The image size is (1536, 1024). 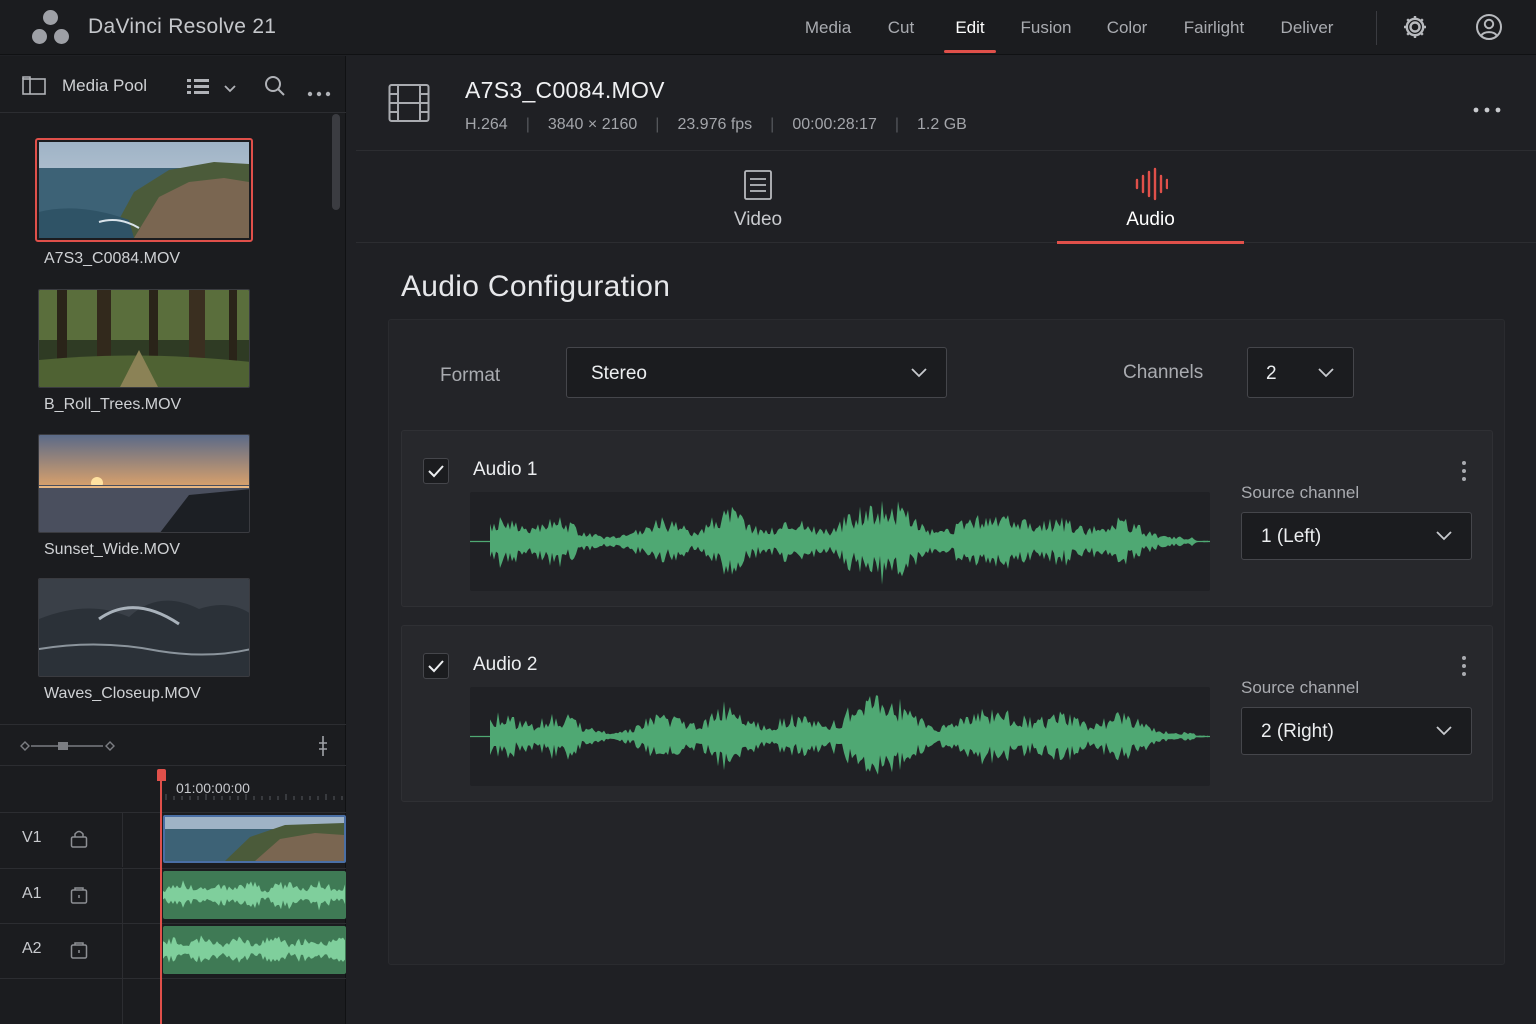 I want to click on source-channel-value: 1 (Left), so click(x=1291, y=536).